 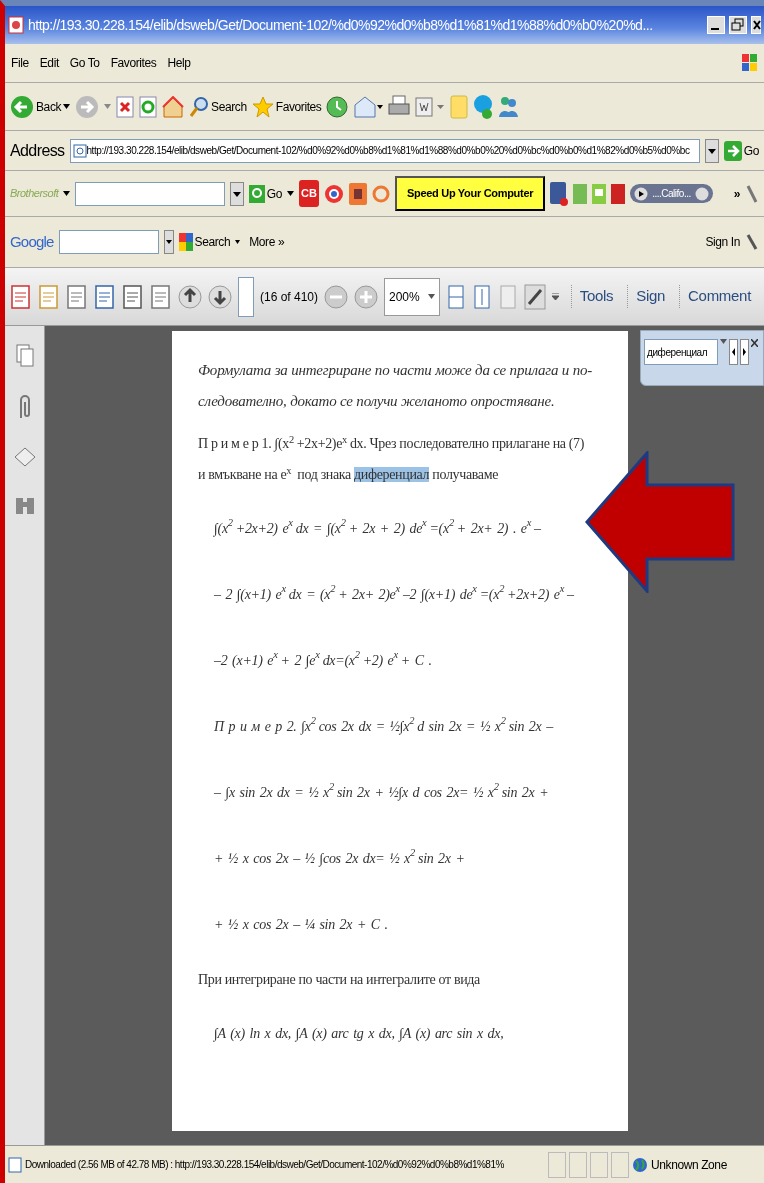 What do you see at coordinates (337, 106) in the screenshot?
I see `history-icon` at bounding box center [337, 106].